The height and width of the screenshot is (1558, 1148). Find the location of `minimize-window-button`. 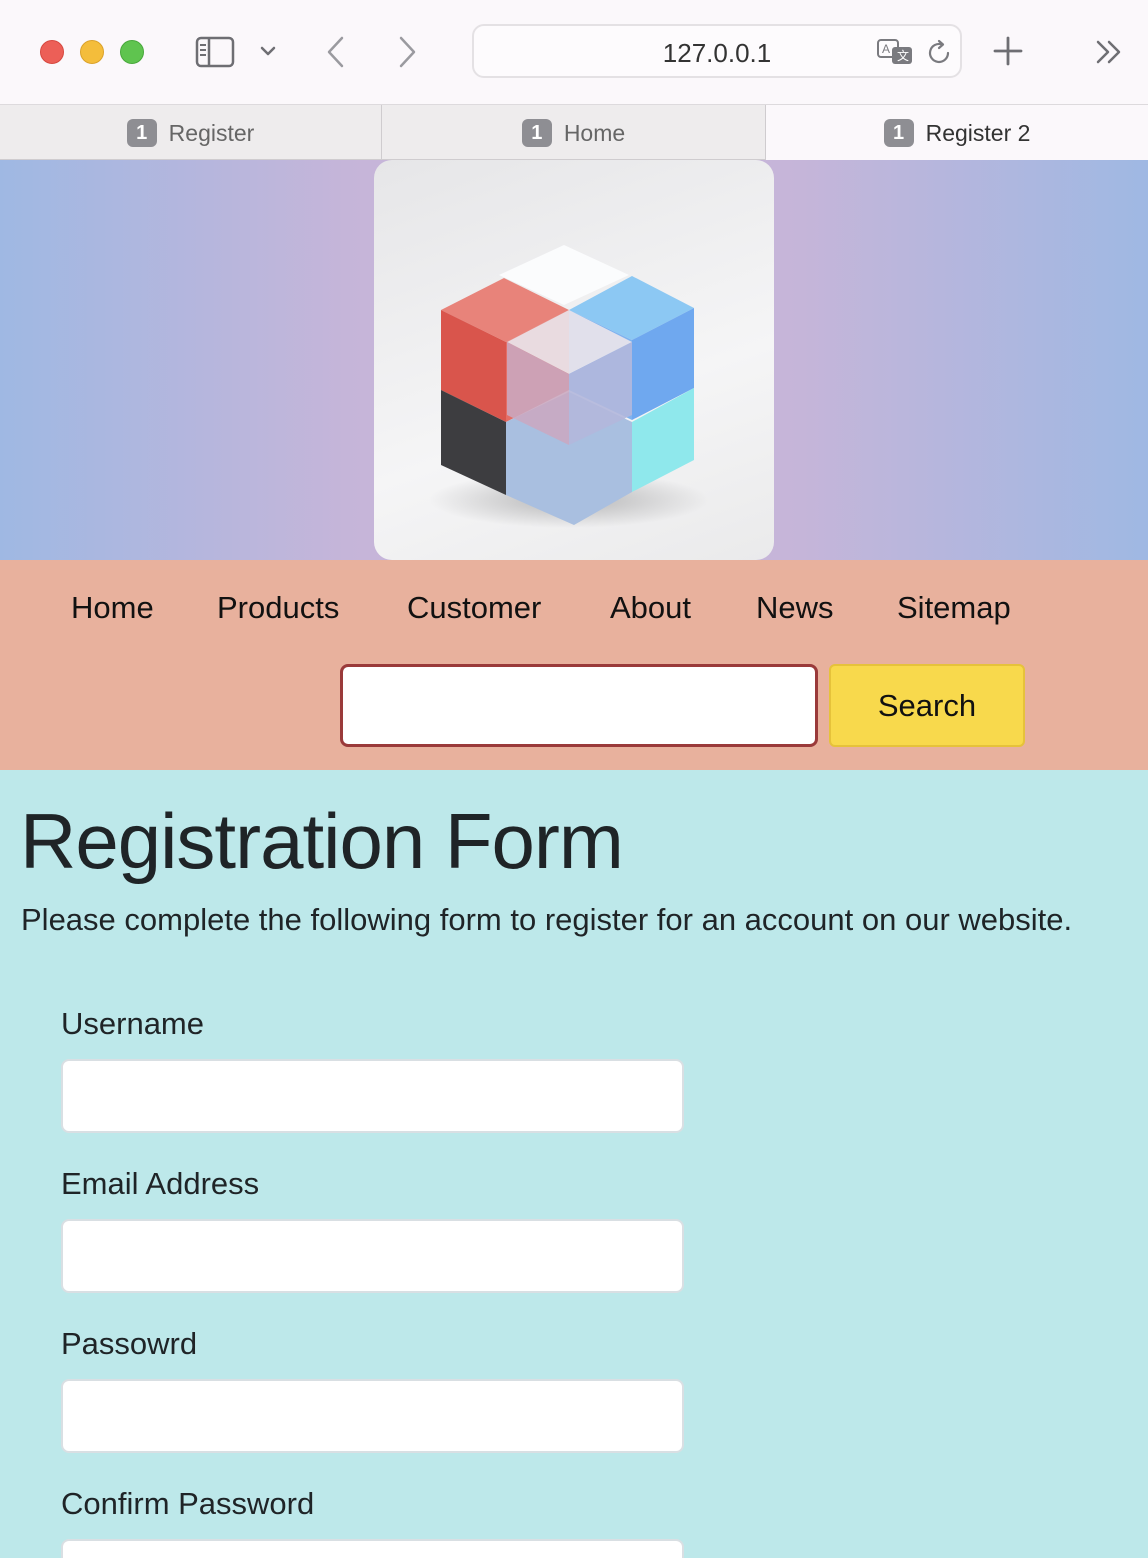

minimize-window-button is located at coordinates (92, 52).